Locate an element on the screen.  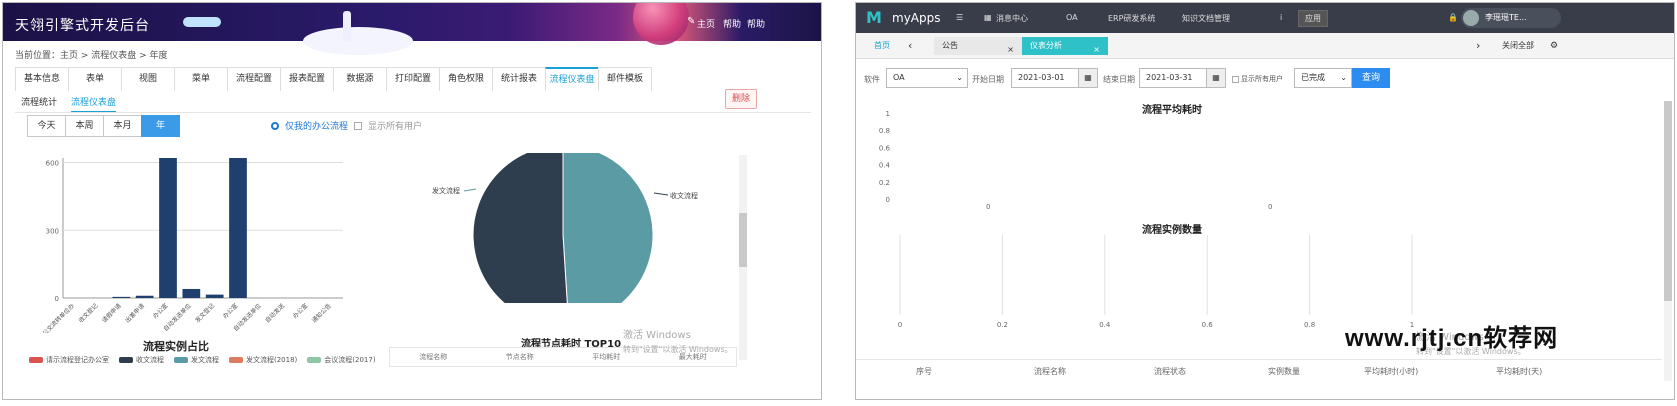
tab-role-permission: 角色权限 is located at coordinates (466, 79).